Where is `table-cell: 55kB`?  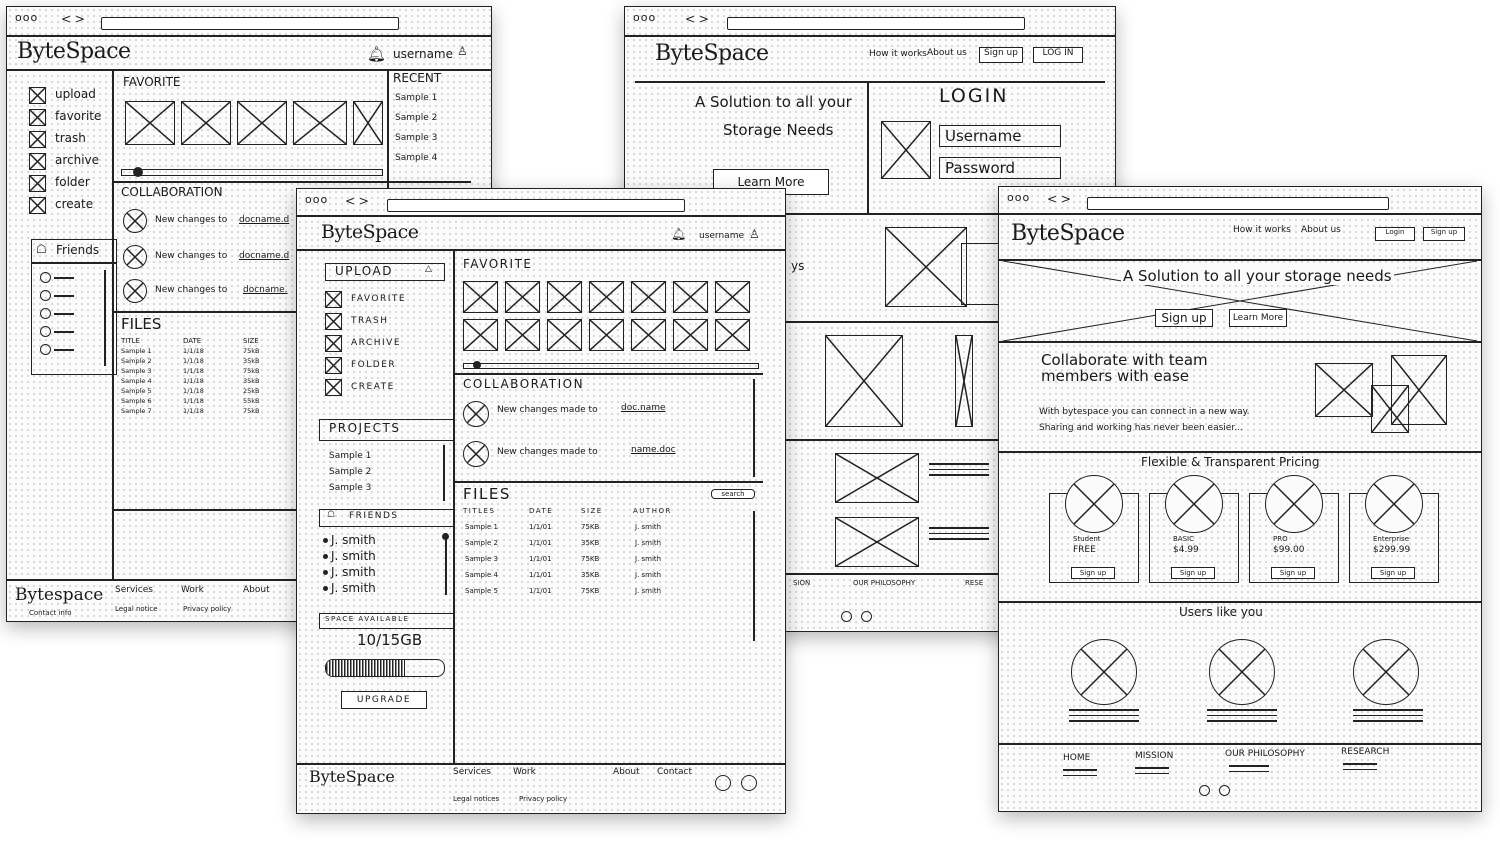 table-cell: 55kB is located at coordinates (251, 401).